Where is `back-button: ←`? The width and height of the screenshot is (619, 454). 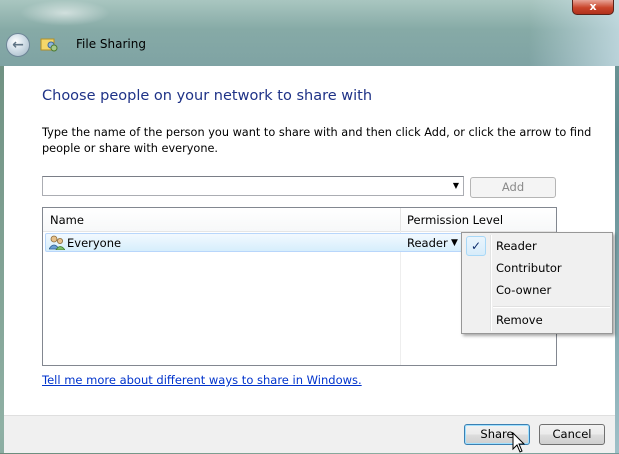
back-button: ← is located at coordinates (18, 45).